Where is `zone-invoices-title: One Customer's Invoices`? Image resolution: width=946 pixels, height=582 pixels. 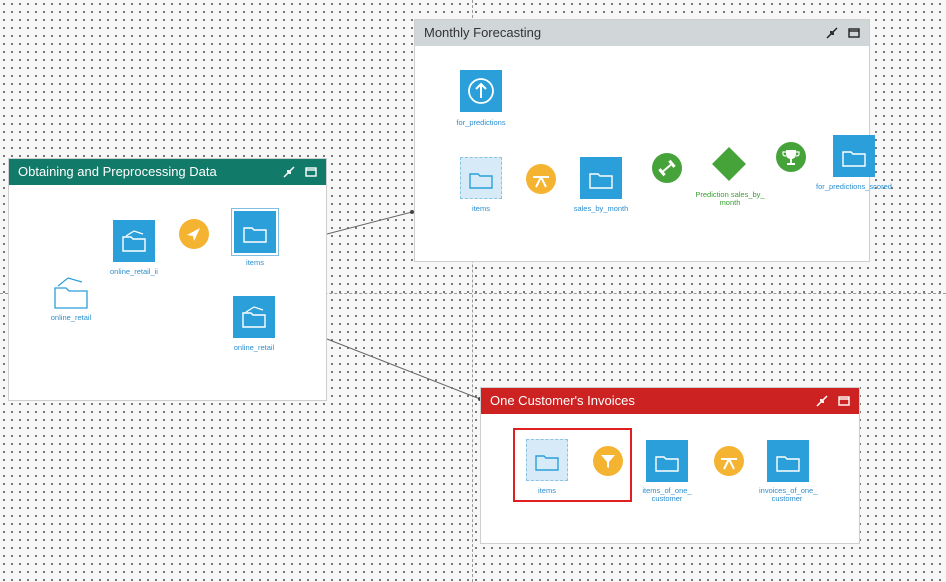
zone-invoices-title: One Customer's Invoices is located at coordinates (562, 400).